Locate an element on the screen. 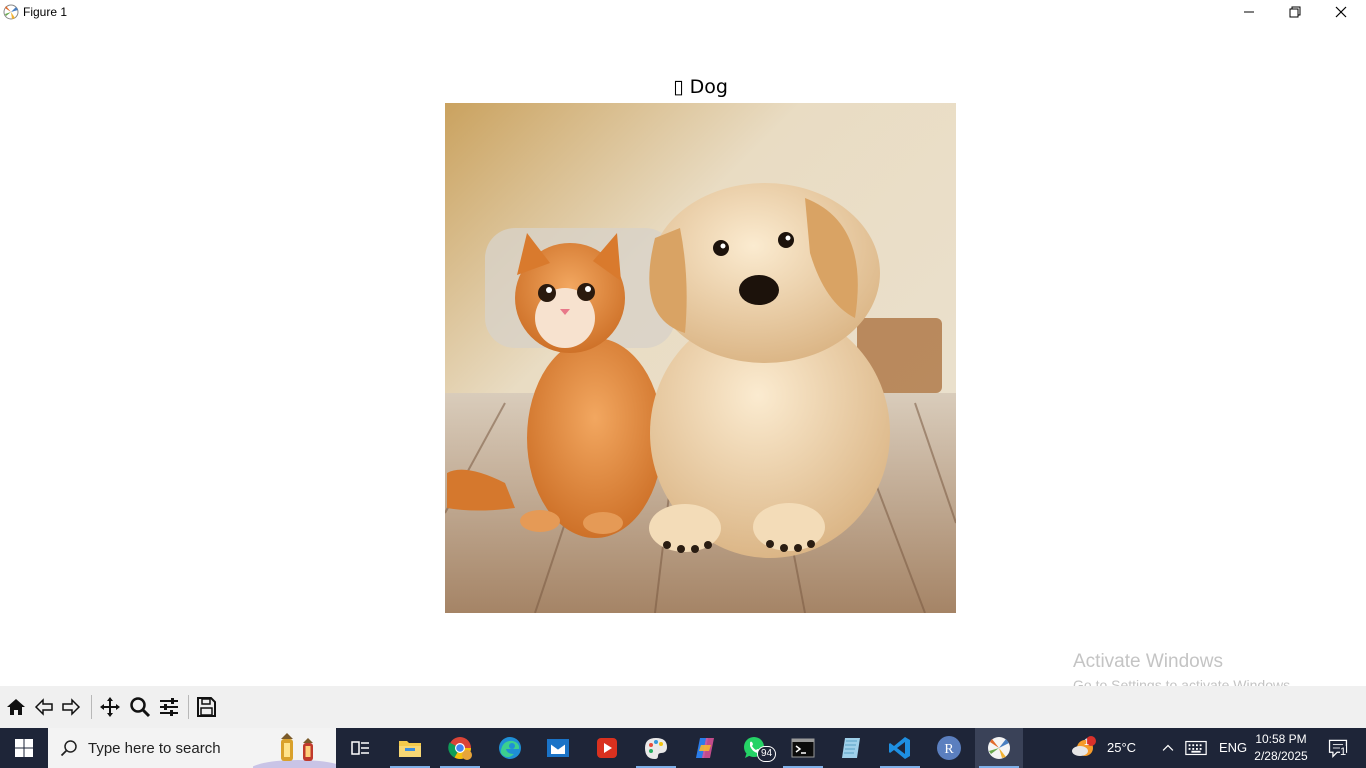 The width and height of the screenshot is (1366, 768). vscode-icon is located at coordinates (899, 748).